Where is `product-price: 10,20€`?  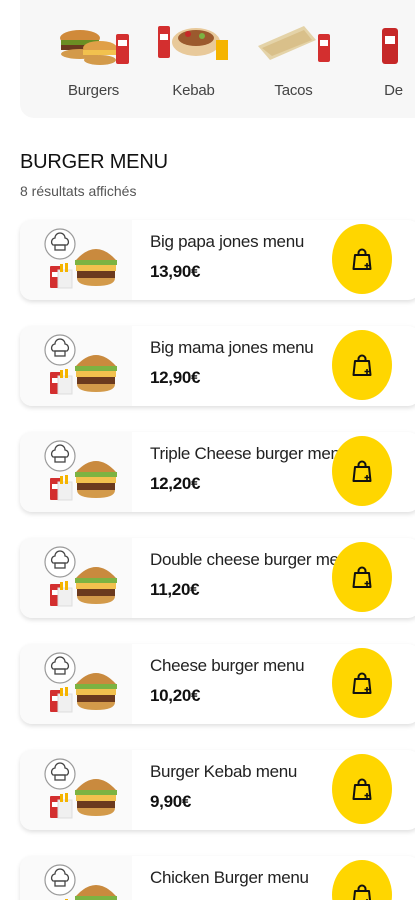 product-price: 10,20€ is located at coordinates (175, 695).